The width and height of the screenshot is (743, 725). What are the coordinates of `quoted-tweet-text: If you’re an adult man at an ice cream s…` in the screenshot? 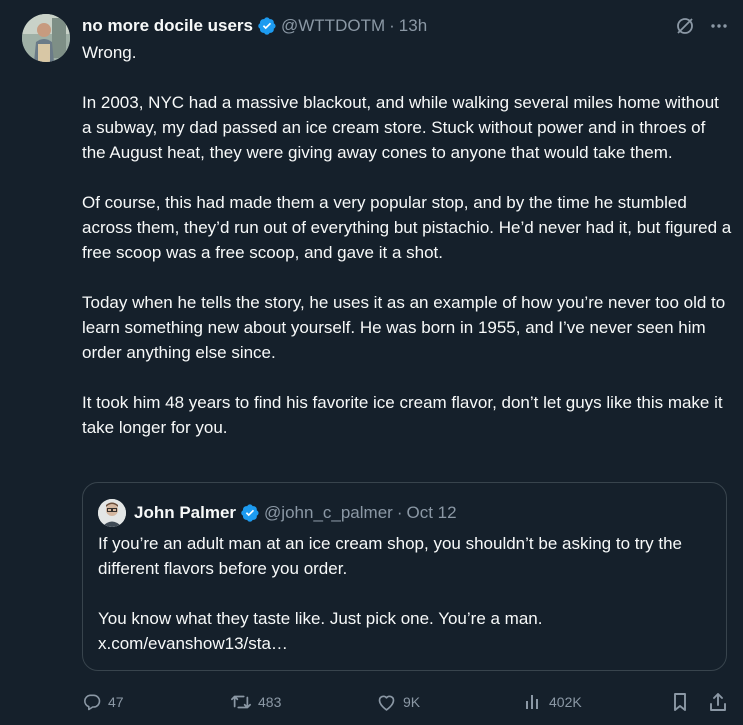 It's located at (403, 593).